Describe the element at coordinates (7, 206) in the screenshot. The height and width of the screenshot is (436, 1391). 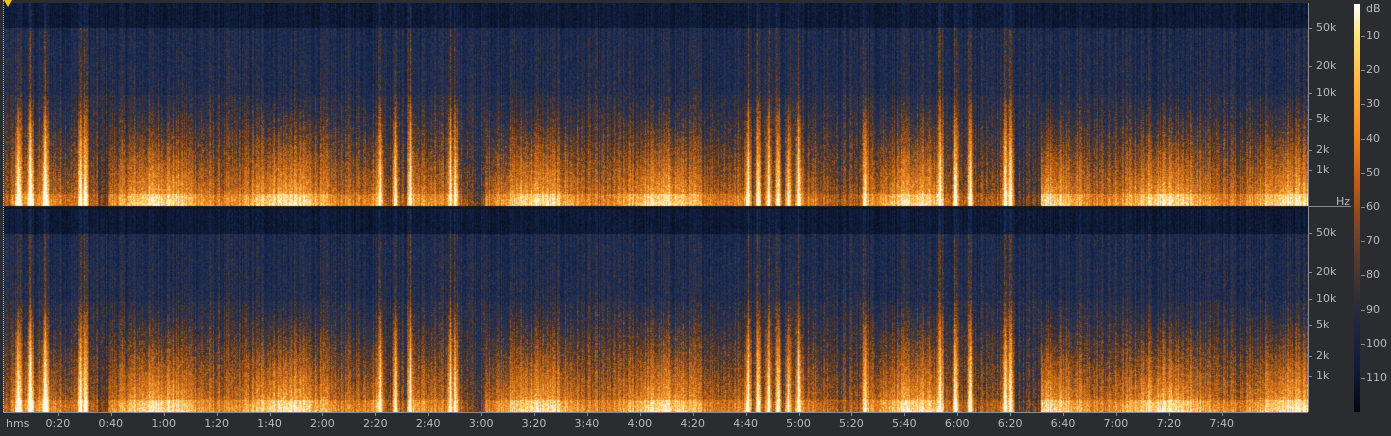
I see `playhead` at that location.